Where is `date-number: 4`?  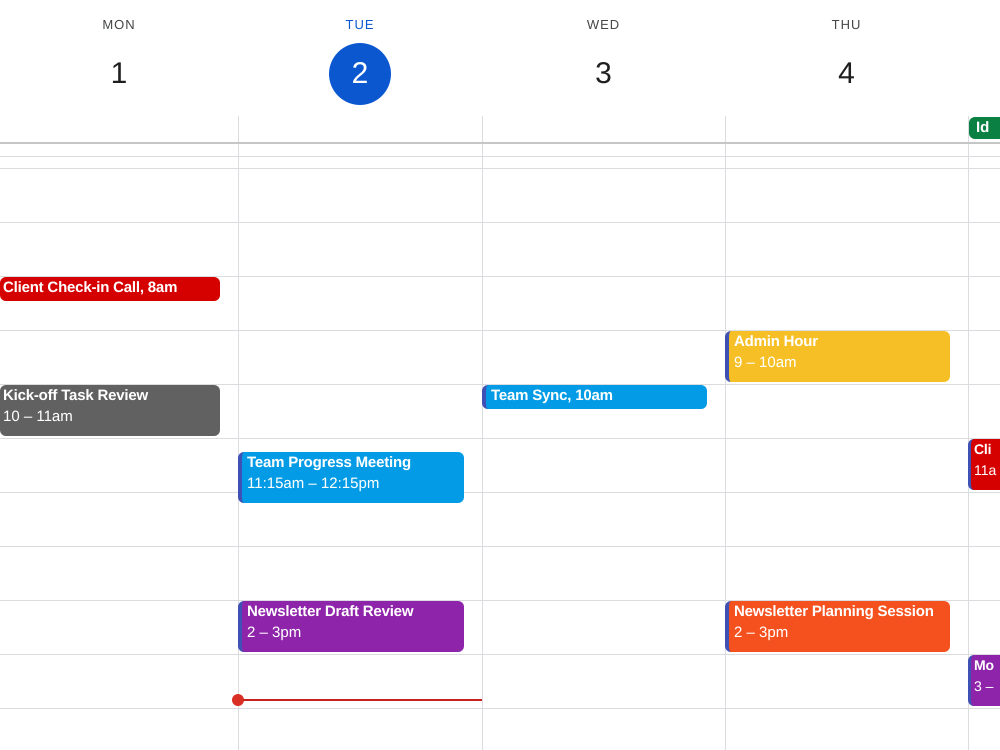
date-number: 4 is located at coordinates (847, 74).